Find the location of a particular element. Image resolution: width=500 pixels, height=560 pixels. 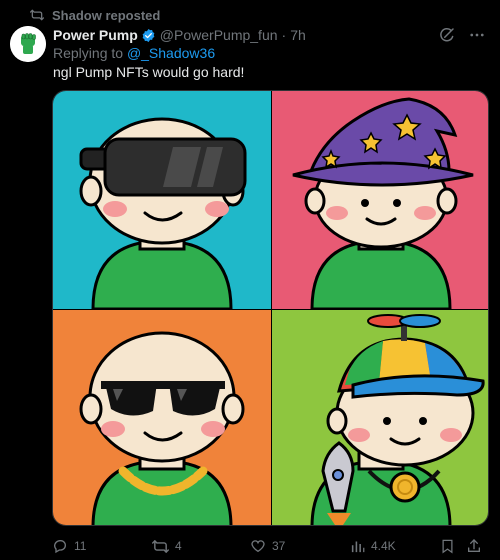

more-options-icon is located at coordinates (477, 35).